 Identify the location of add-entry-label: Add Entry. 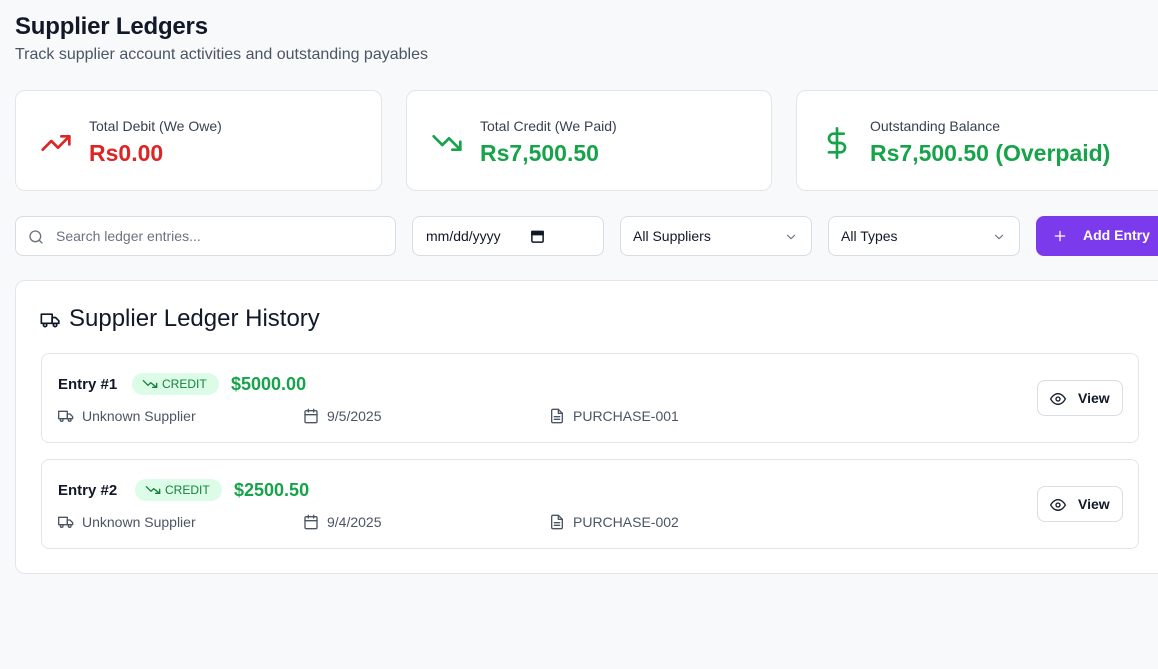
(1116, 235).